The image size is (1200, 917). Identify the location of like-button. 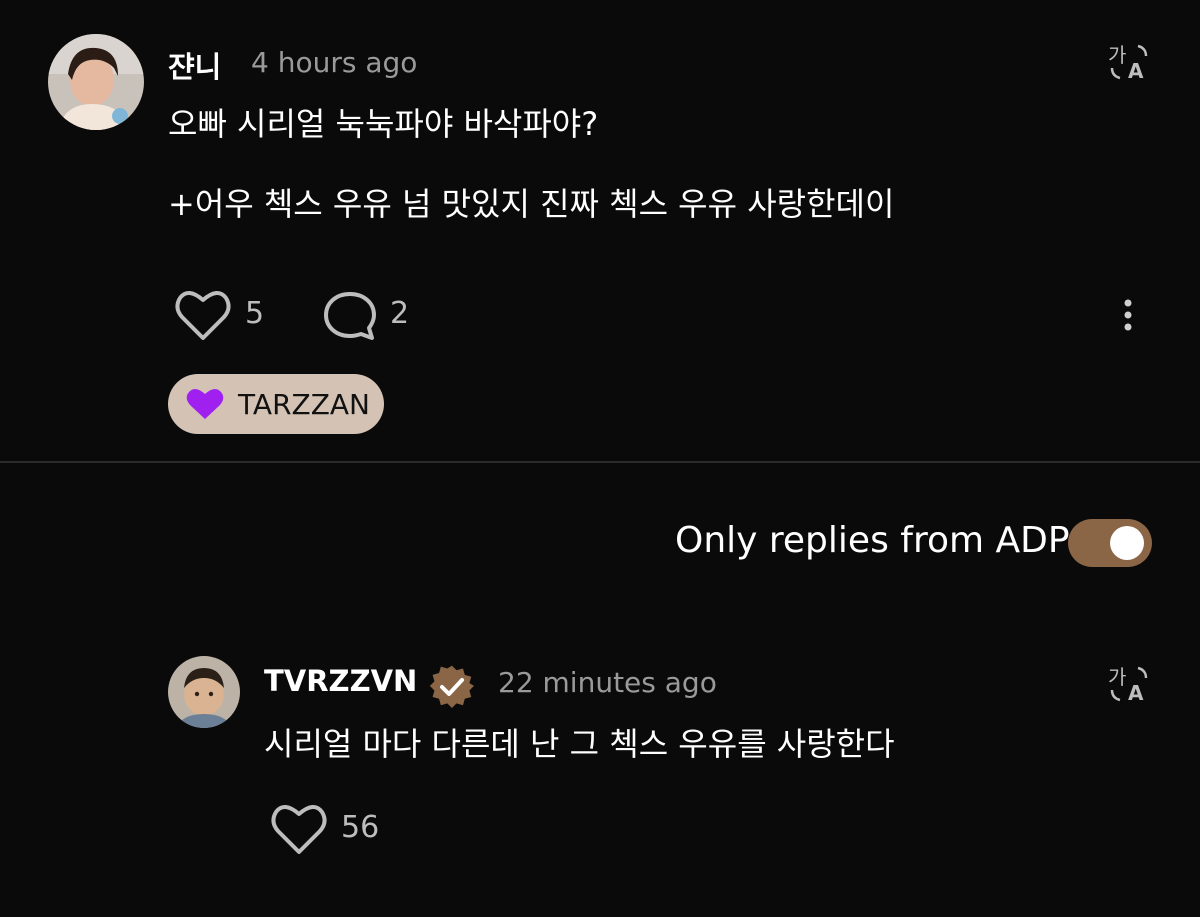
(203, 315).